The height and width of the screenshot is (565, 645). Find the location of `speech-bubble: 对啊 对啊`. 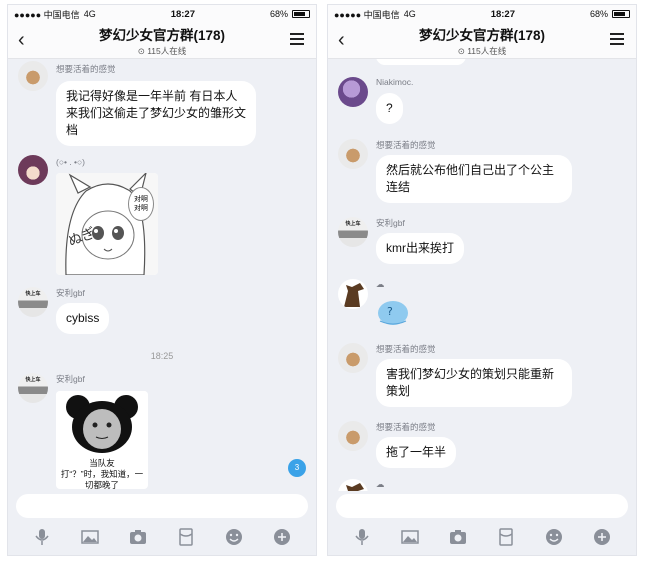

speech-bubble: 对啊 对啊 is located at coordinates (141, 204).